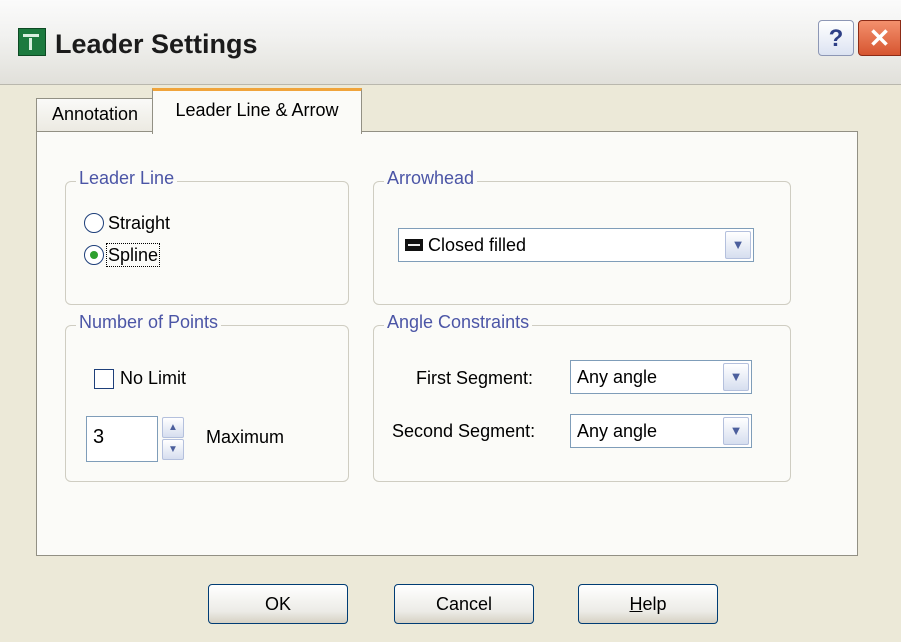 The height and width of the screenshot is (642, 901). I want to click on straight-radio-option: Straight, so click(127, 223).